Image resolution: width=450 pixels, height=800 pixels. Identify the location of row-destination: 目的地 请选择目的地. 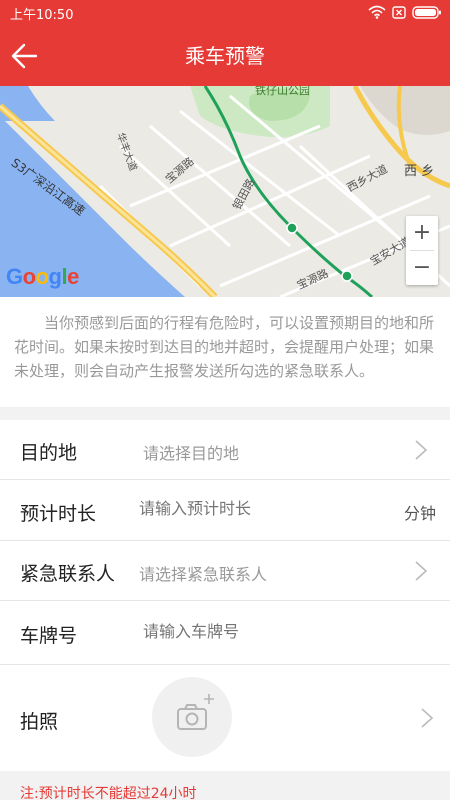
(225, 450).